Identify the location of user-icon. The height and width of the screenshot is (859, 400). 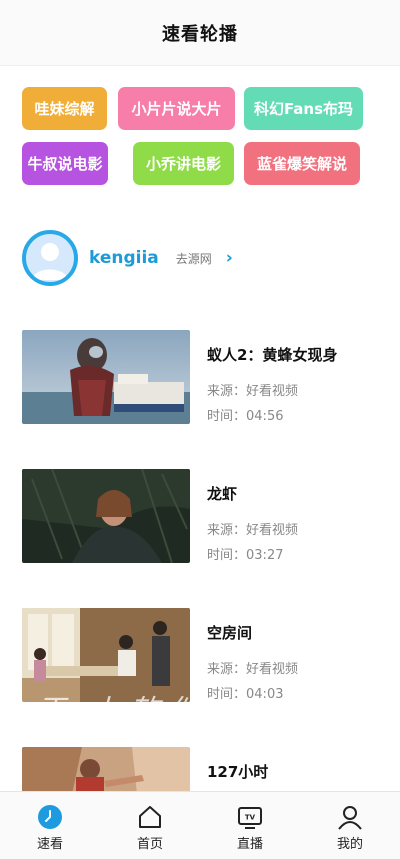
(350, 818).